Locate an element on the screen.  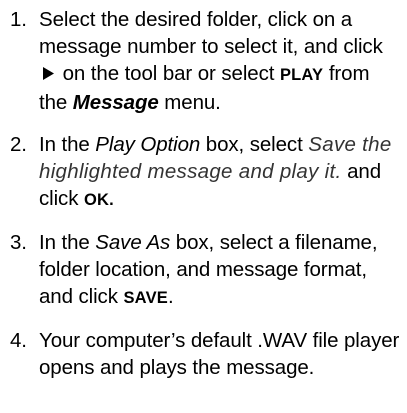
step-text: box, select is located at coordinates (254, 144).